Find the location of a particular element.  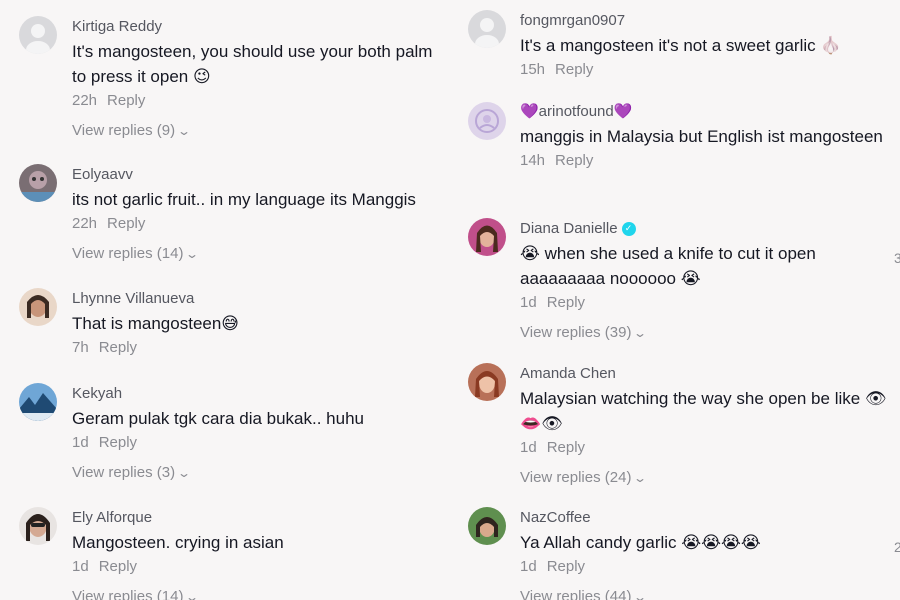

view-replies-label: View replies (3) is located at coordinates (124, 472).